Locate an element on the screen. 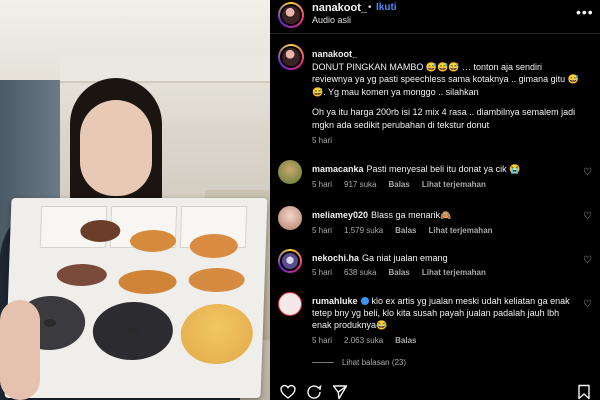 The height and width of the screenshot is (400, 600). comment-username: meliamey020 is located at coordinates (340, 215).